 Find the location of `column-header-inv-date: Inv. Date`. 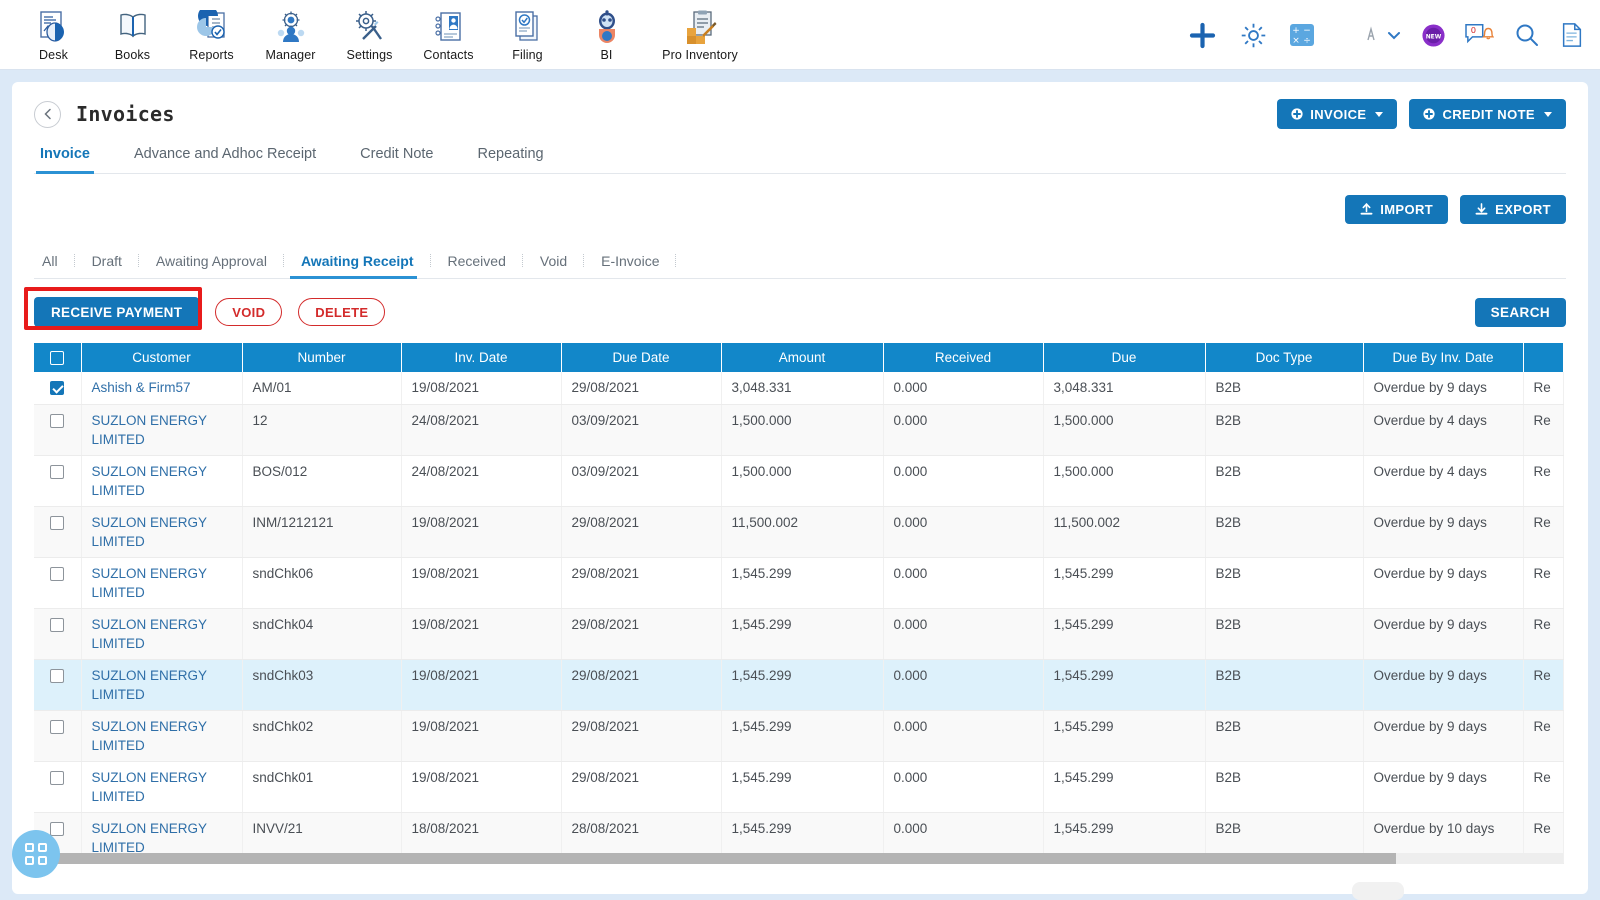

column-header-inv-date: Inv. Date is located at coordinates (481, 357).